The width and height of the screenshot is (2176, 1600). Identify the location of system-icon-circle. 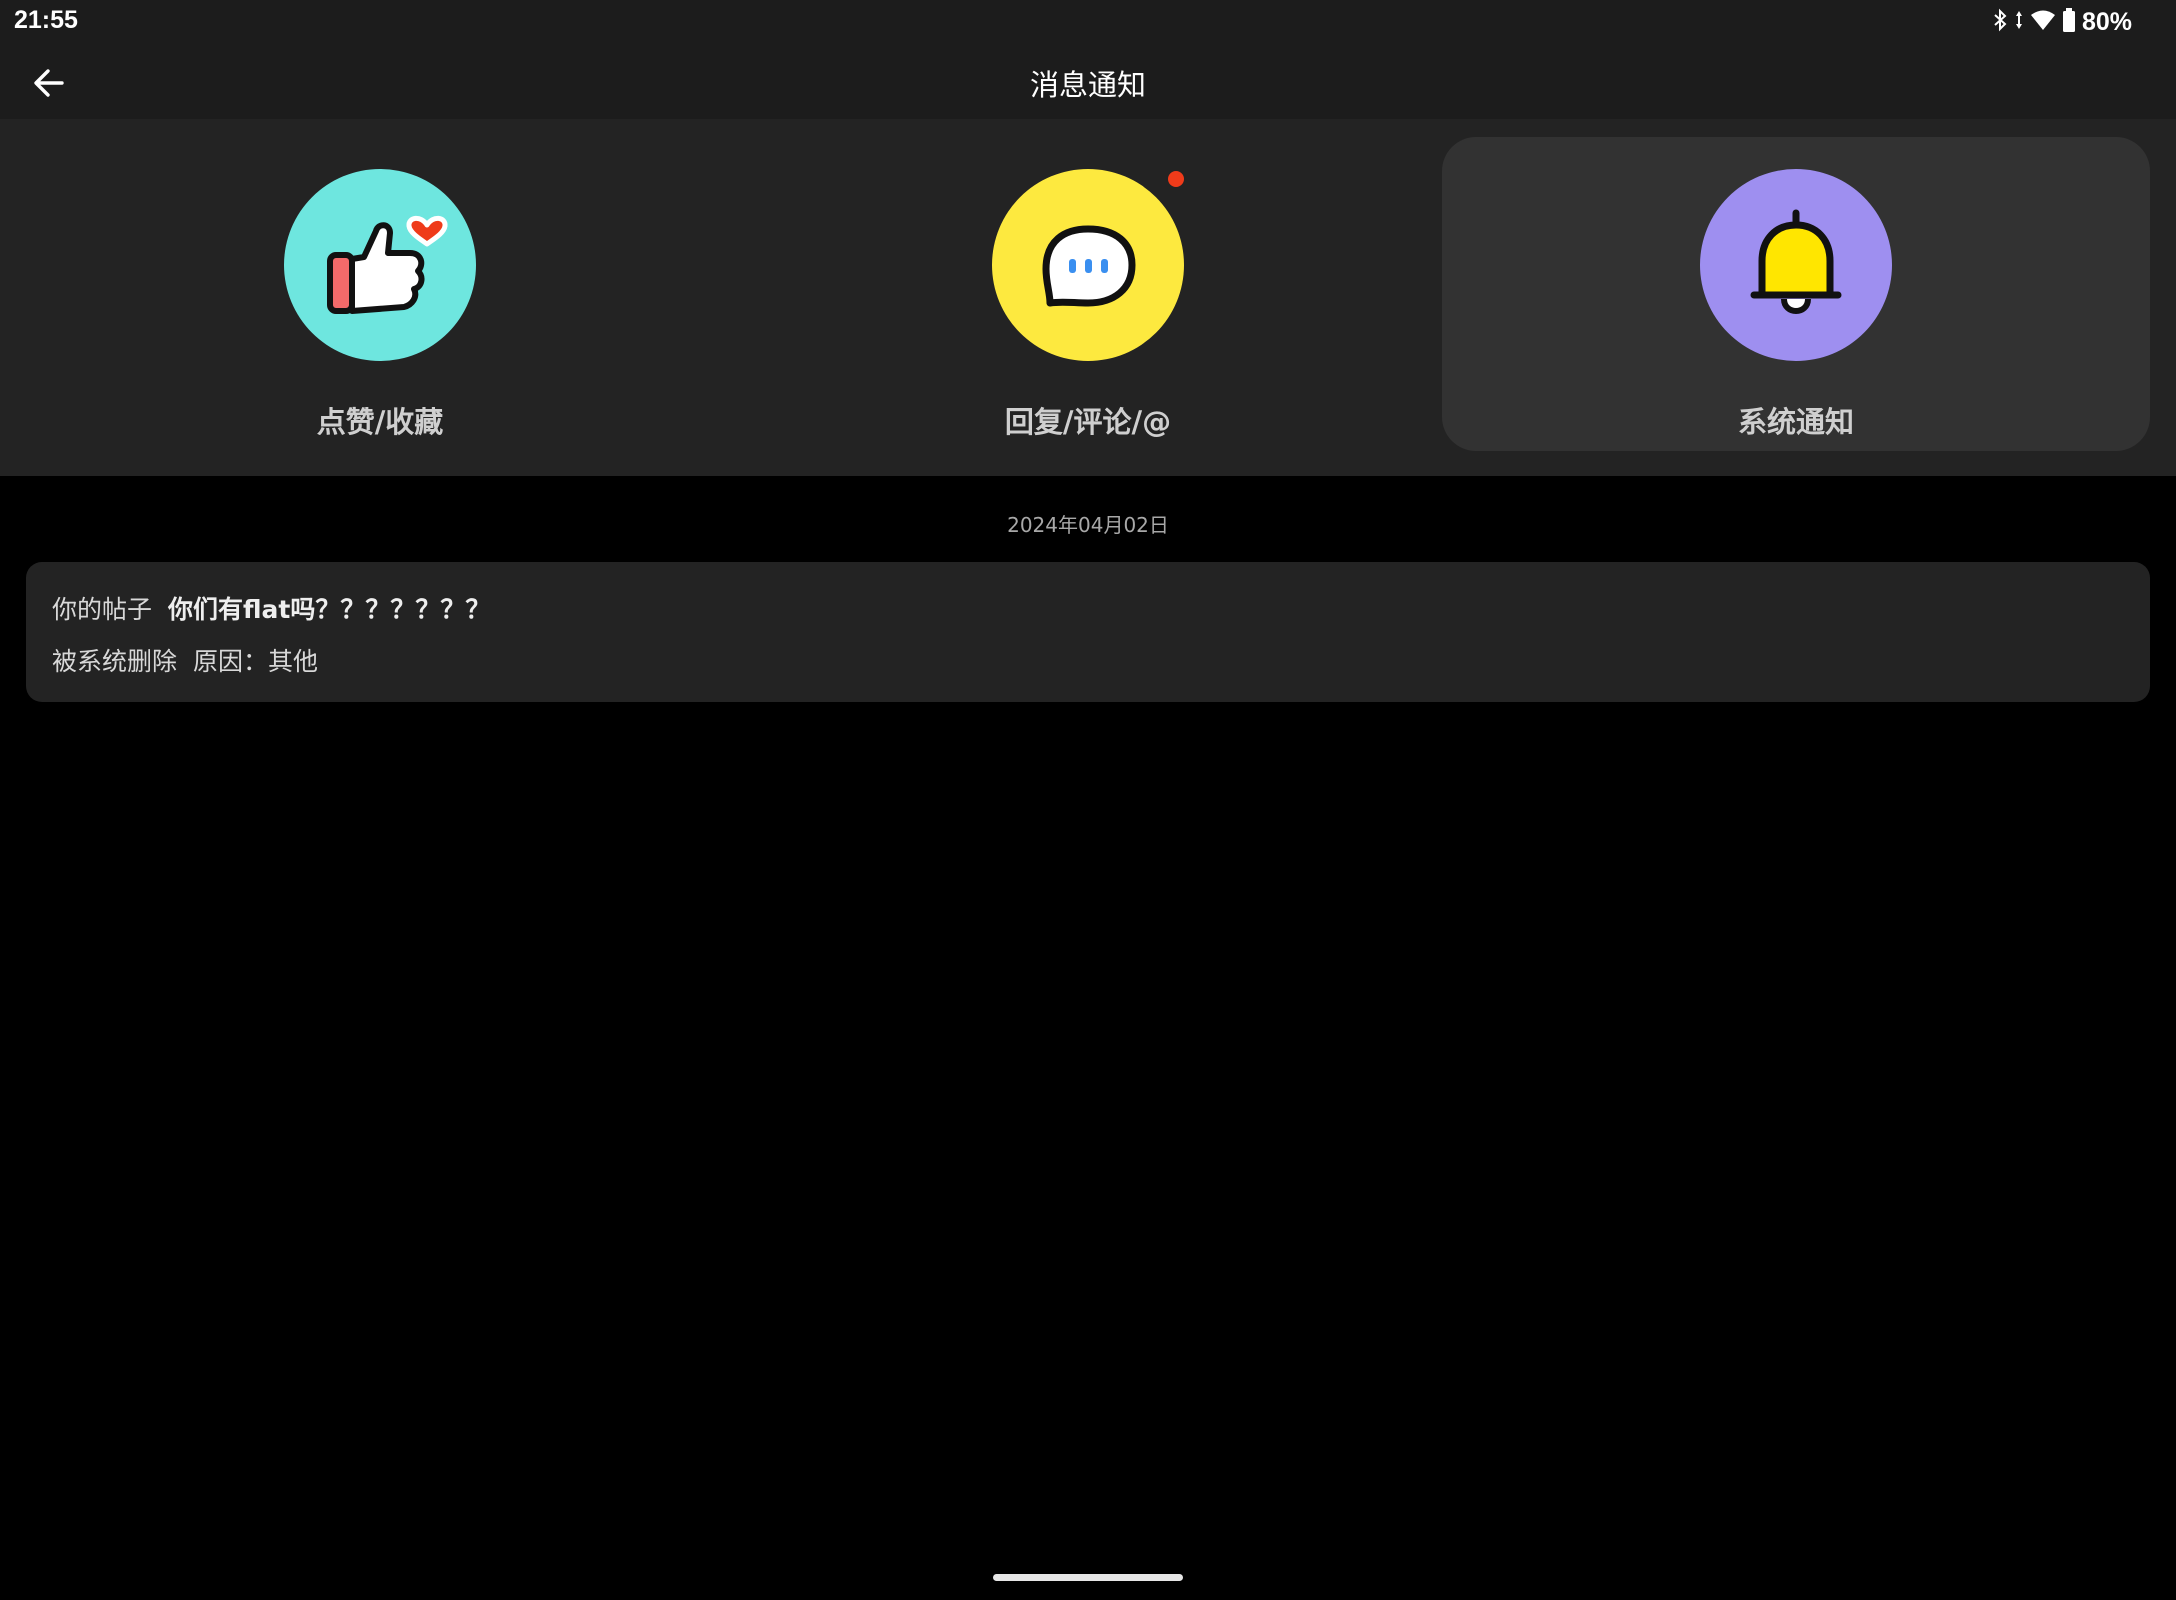
(1796, 265).